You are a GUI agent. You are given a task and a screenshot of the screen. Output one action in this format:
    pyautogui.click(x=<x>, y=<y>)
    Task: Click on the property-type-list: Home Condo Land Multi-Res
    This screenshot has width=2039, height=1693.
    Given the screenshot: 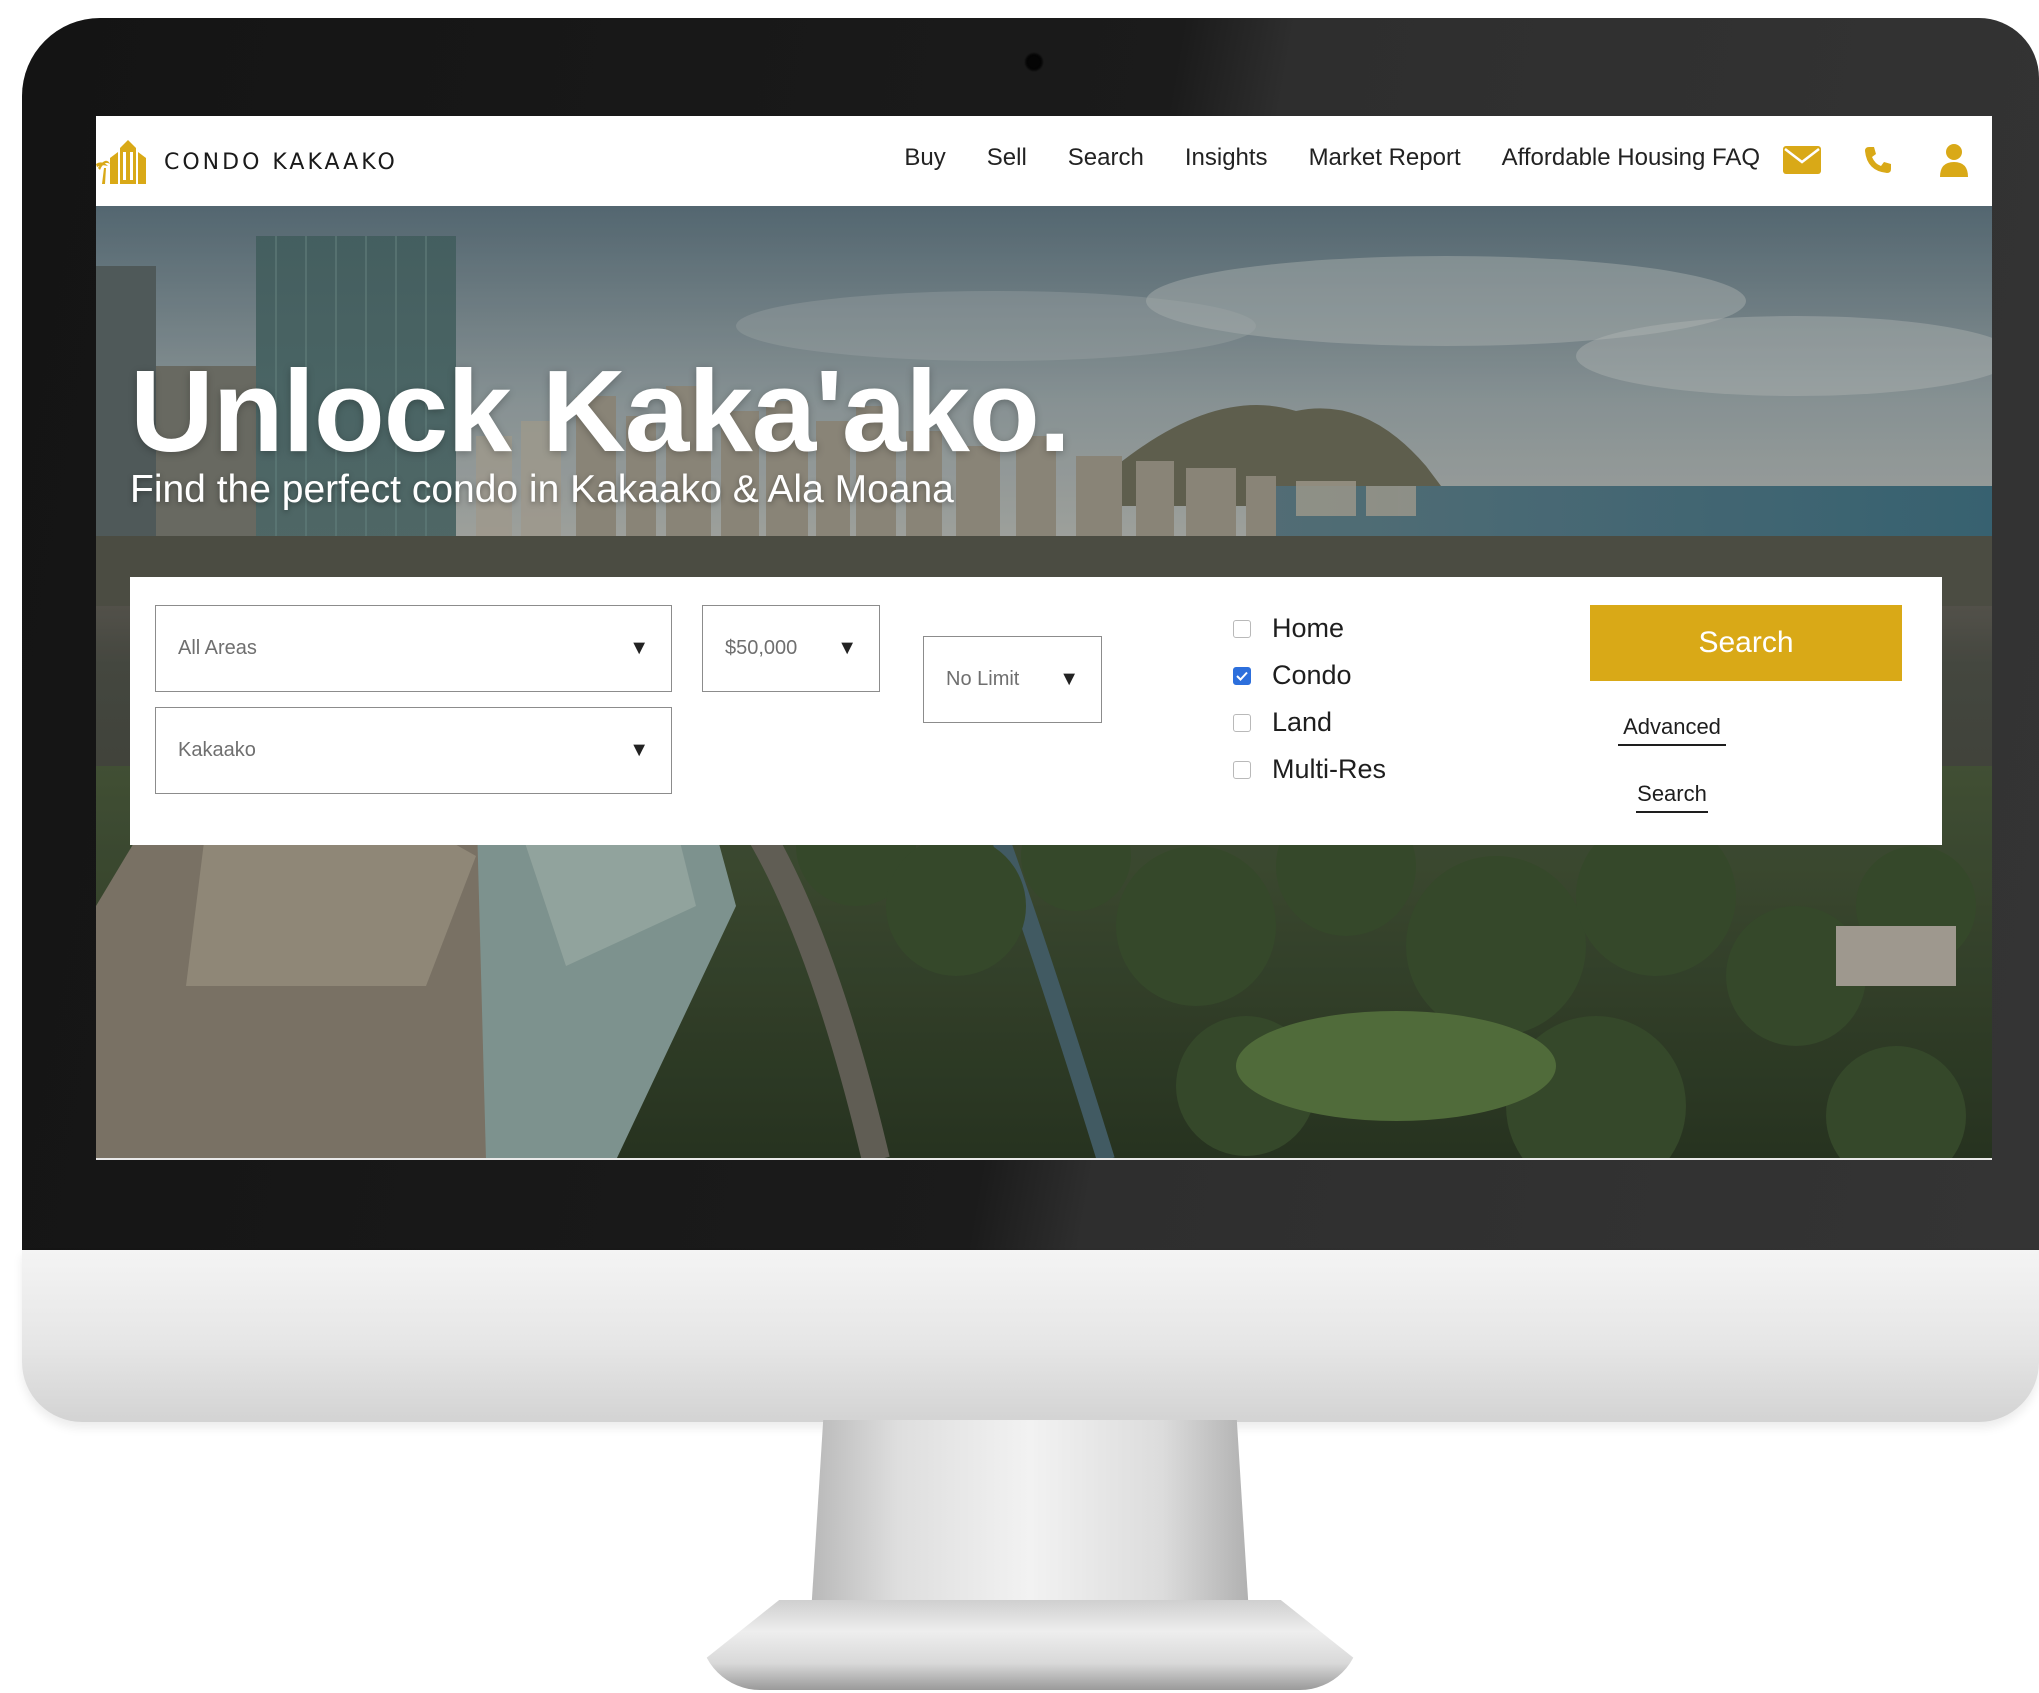 What is the action you would take?
    pyautogui.click(x=1309, y=699)
    